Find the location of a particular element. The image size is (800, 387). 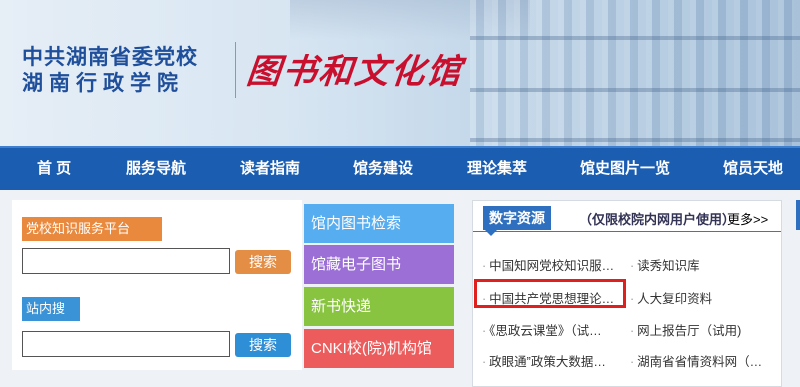

nav-theory-collection: 理论集萃 is located at coordinates (497, 169).